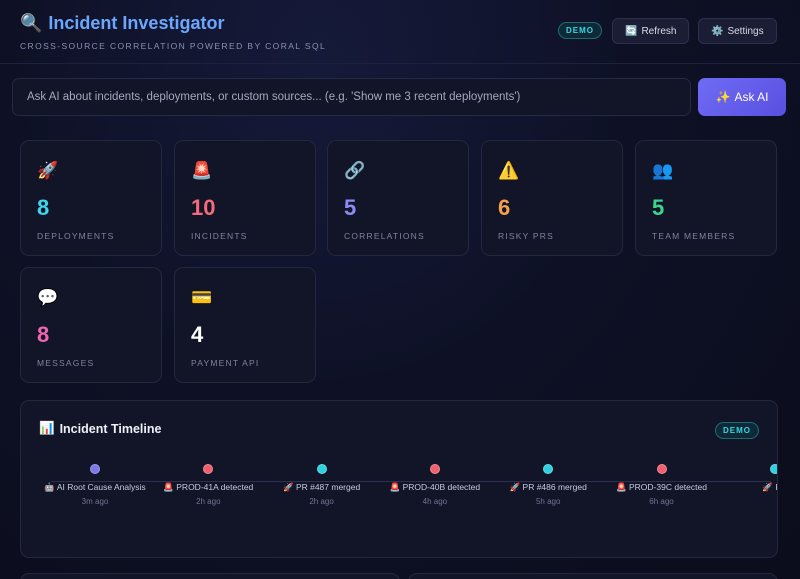 This screenshot has width=800, height=579. Describe the element at coordinates (219, 236) in the screenshot. I see `stat-label: INCIDENTS` at that location.